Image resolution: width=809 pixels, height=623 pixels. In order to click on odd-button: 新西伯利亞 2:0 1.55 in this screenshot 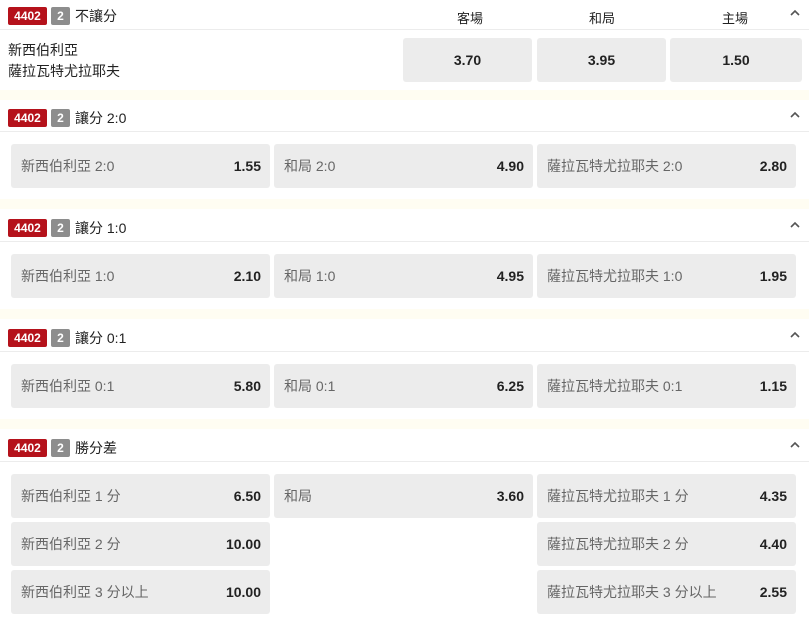, I will do `click(140, 166)`.